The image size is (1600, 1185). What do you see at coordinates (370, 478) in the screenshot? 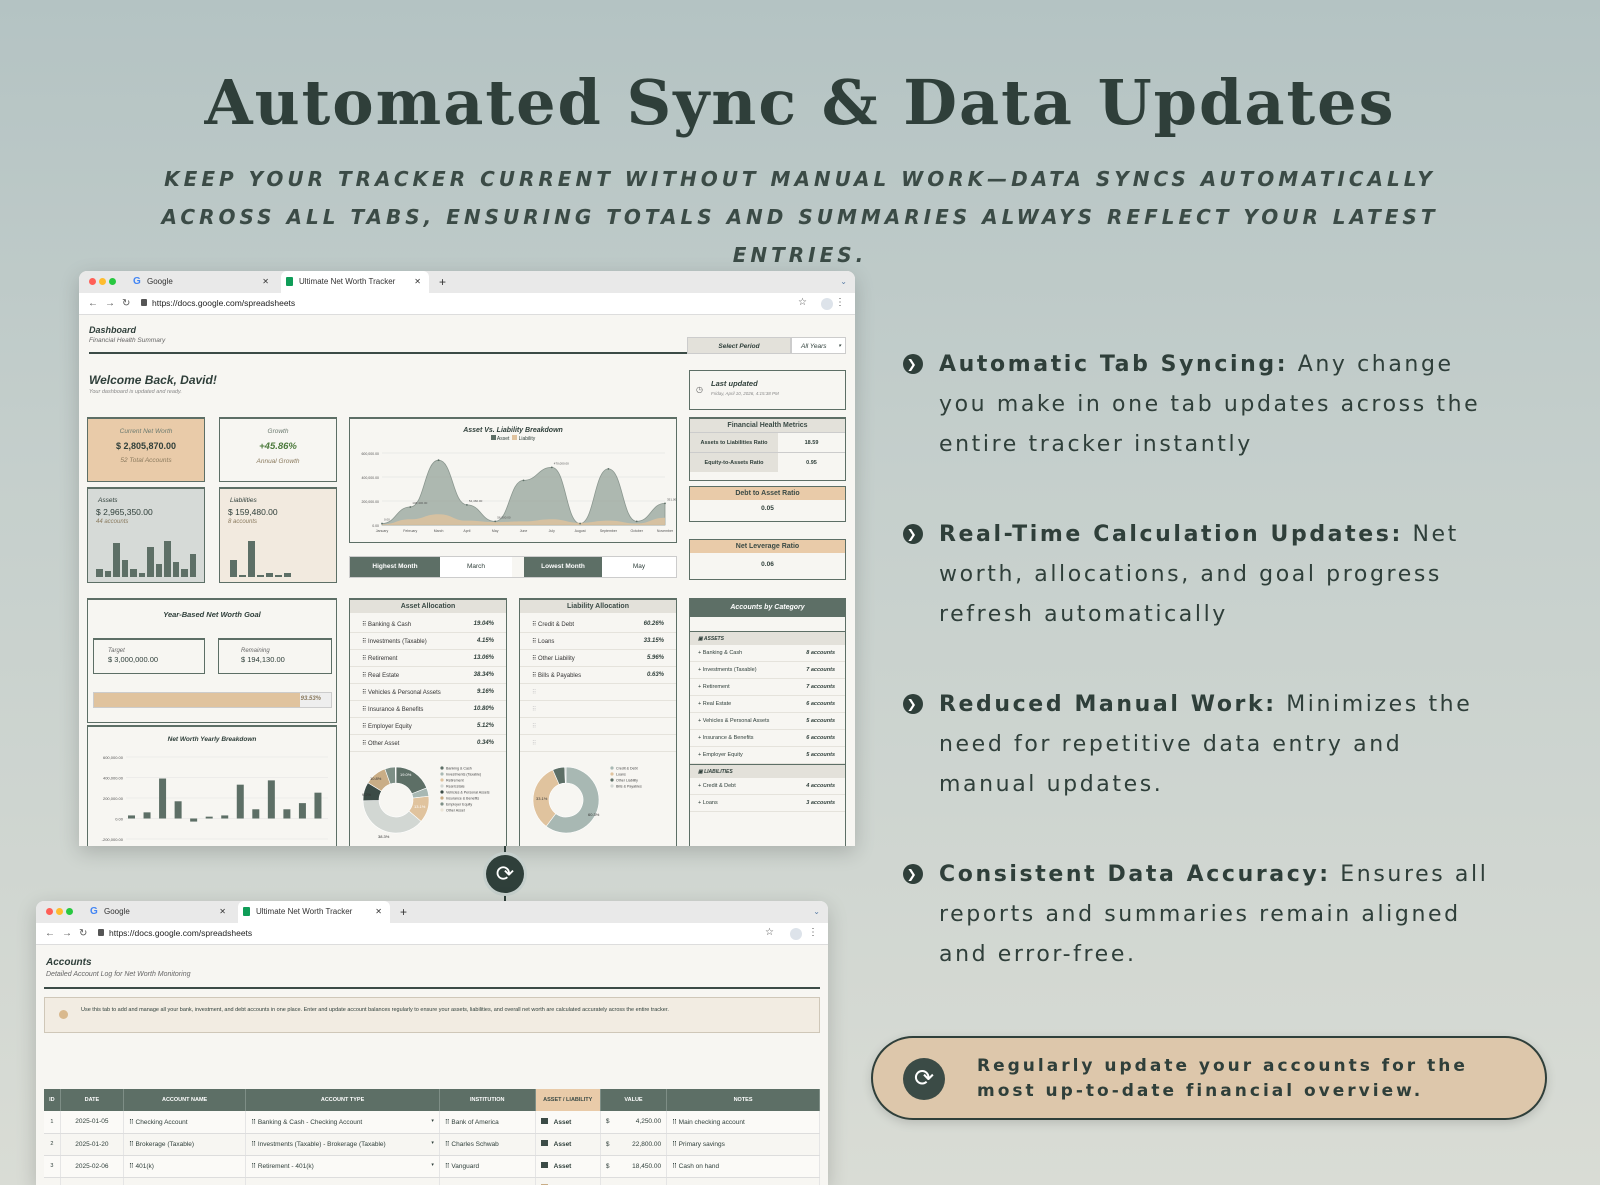
I see `tick-label: 400,000.00` at bounding box center [370, 478].